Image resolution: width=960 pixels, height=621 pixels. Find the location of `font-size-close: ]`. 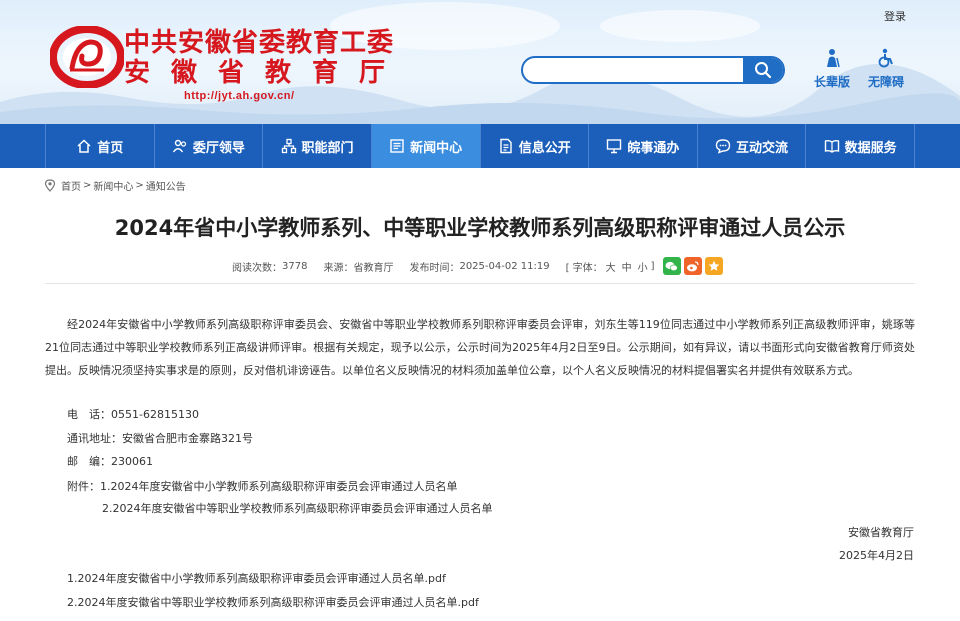

font-size-close: ] is located at coordinates (652, 266).